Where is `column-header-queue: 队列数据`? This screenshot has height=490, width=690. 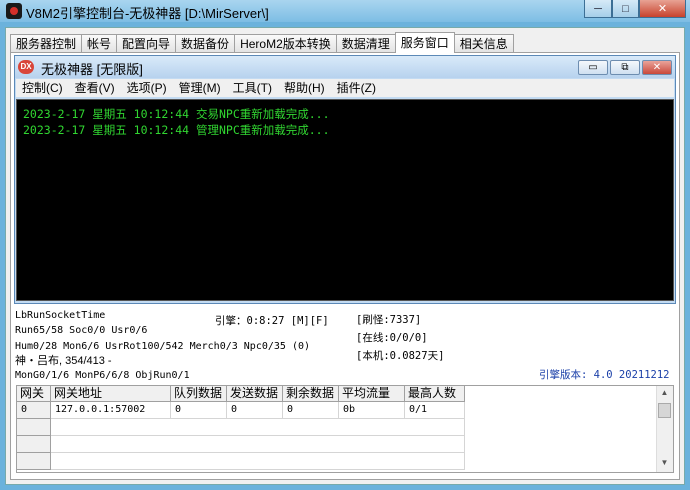 column-header-queue: 队列数据 is located at coordinates (199, 394).